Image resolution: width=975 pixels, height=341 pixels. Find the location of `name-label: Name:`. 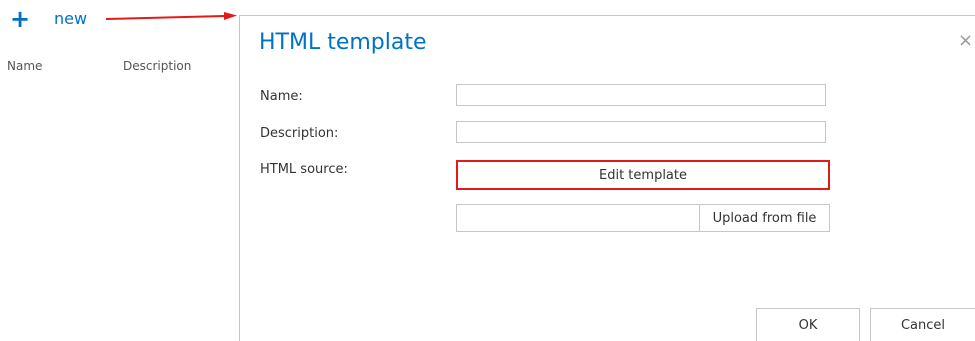

name-label: Name: is located at coordinates (281, 96).